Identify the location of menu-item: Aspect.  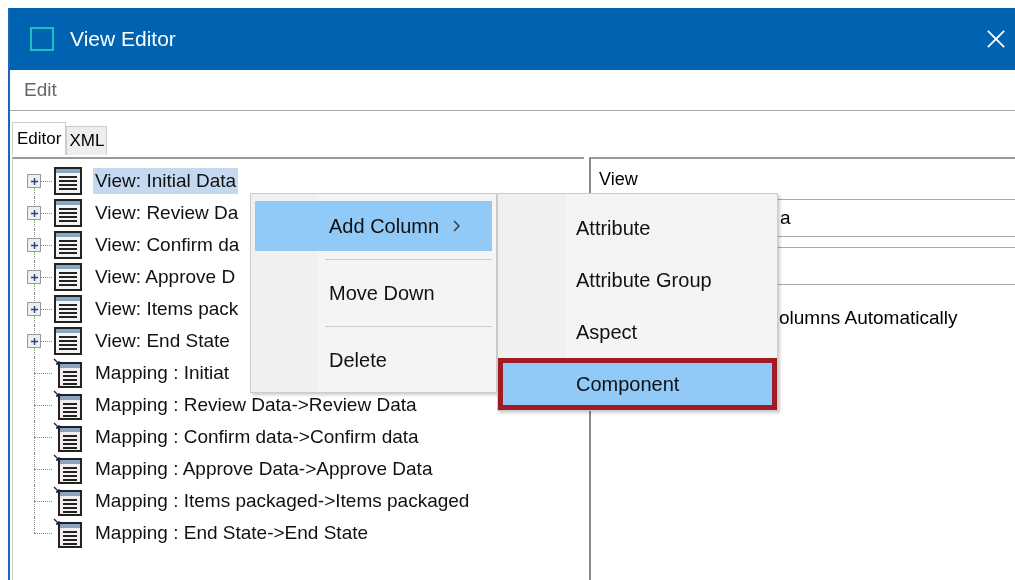
(637, 332).